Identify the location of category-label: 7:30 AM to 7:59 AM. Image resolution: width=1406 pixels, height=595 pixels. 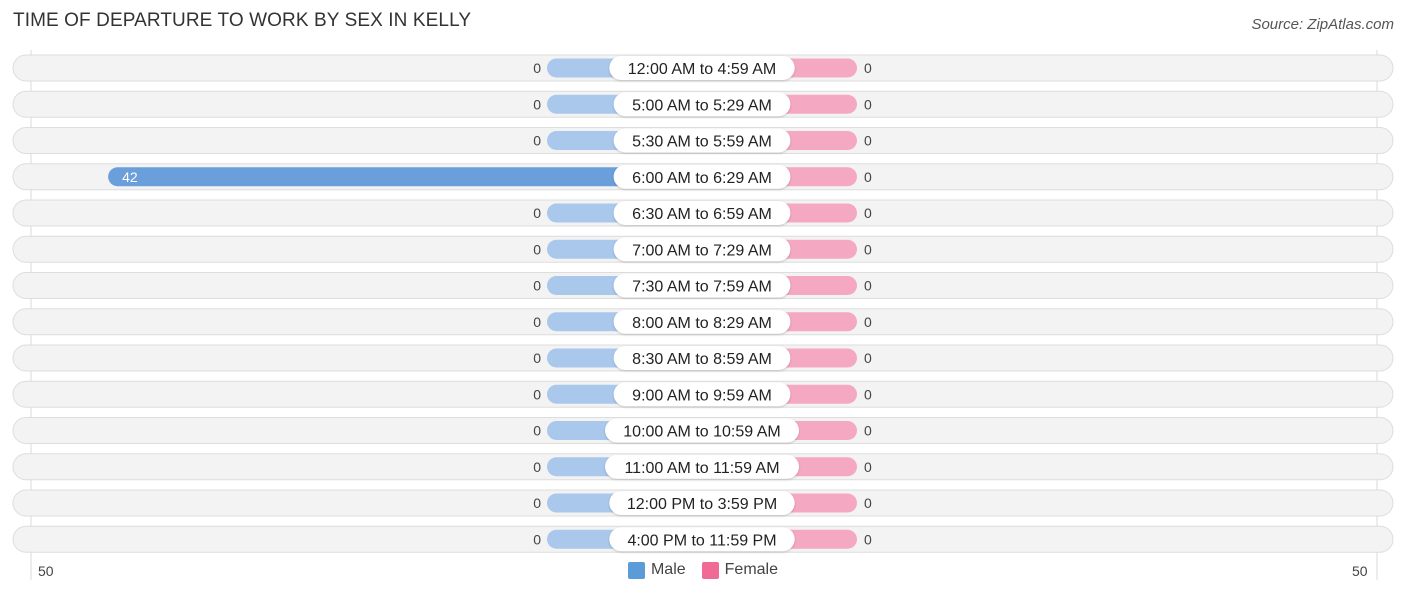
(702, 287).